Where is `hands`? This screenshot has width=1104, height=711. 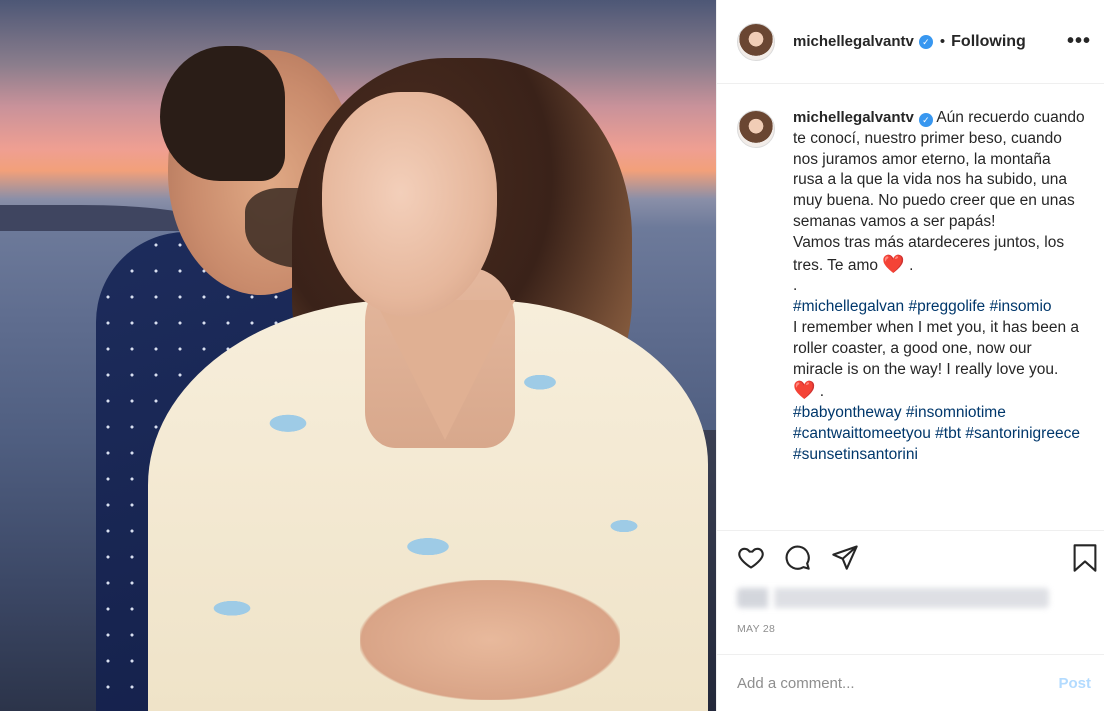 hands is located at coordinates (490, 640).